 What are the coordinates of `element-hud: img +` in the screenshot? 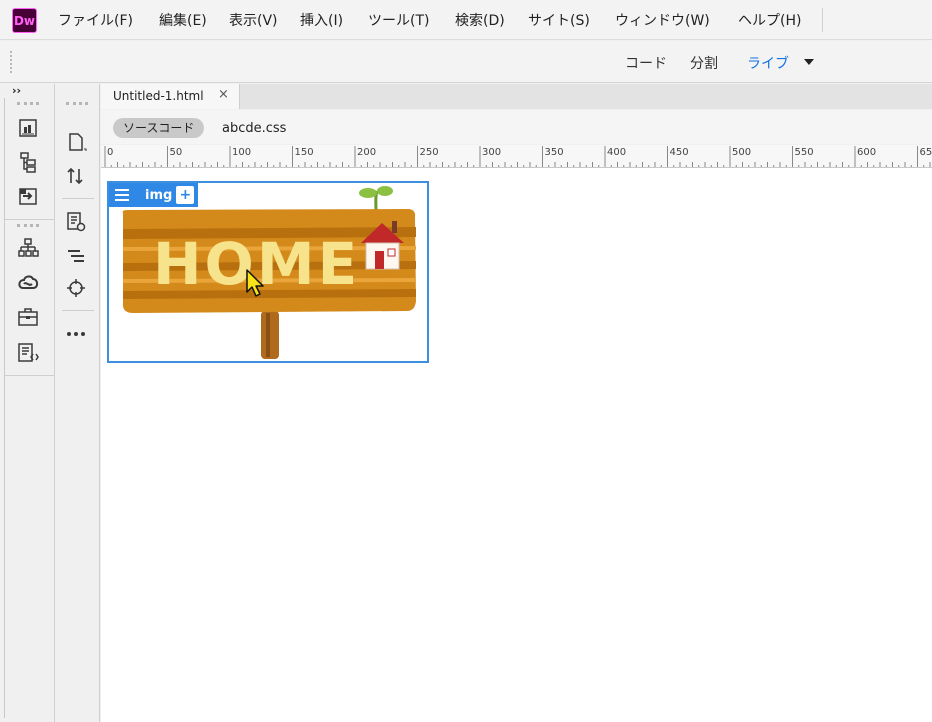 It's located at (154, 195).